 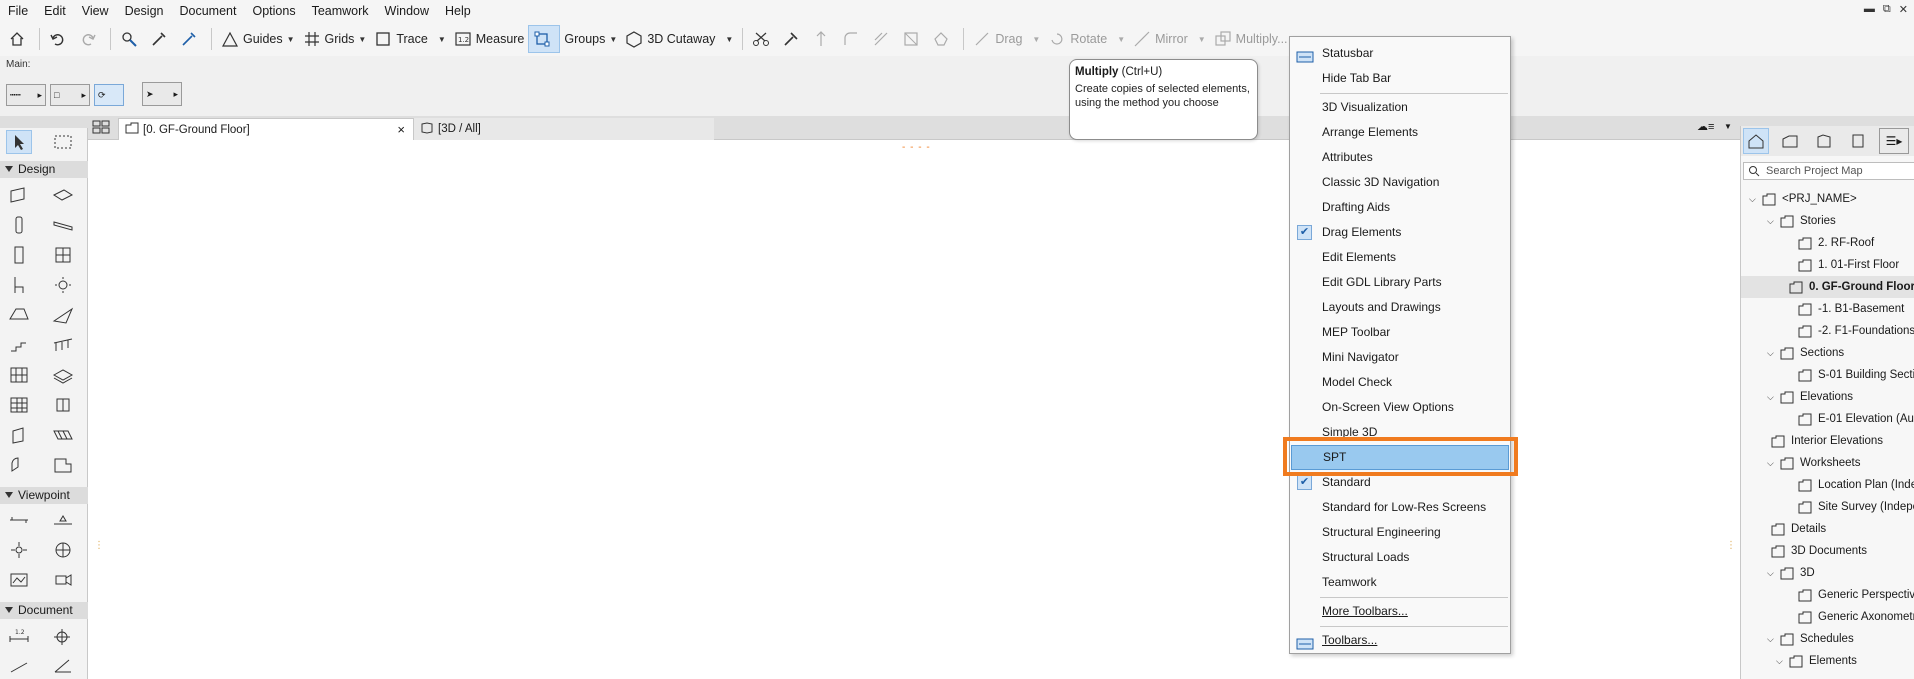 I want to click on tab-overview-icon, so click(x=101, y=128).